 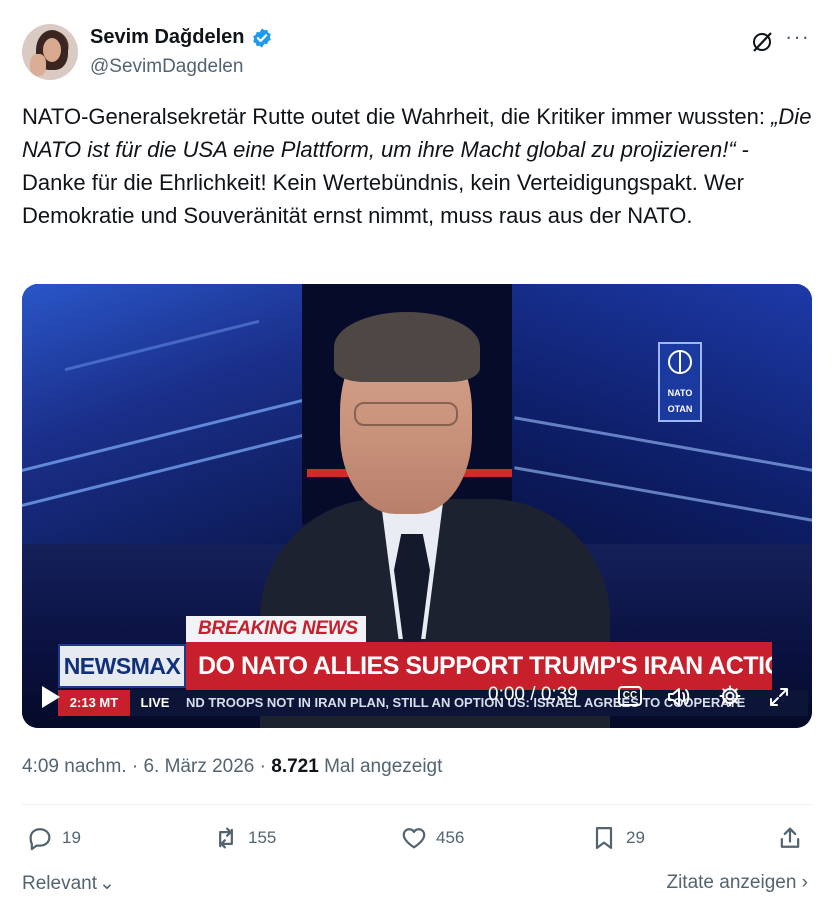 I want to click on bookmark-count: 29, so click(x=635, y=837).